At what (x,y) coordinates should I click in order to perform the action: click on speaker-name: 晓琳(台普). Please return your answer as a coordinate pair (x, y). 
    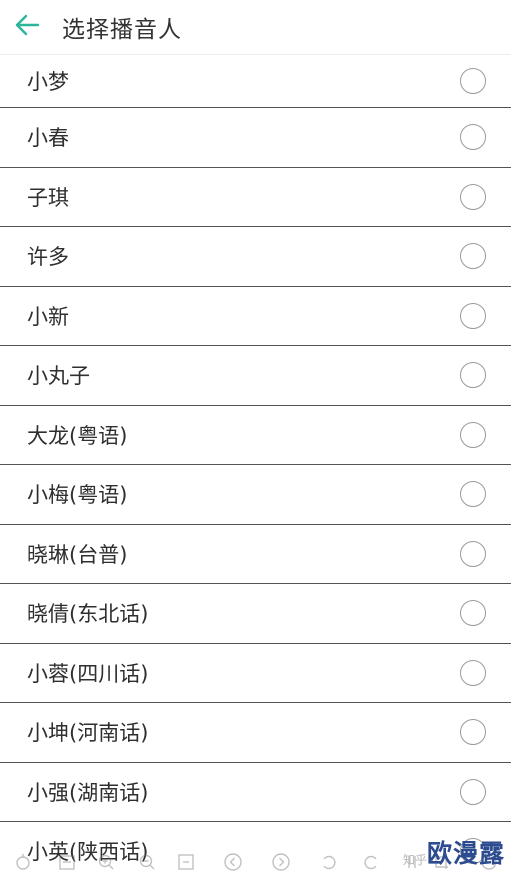
    Looking at the image, I should click on (77, 554).